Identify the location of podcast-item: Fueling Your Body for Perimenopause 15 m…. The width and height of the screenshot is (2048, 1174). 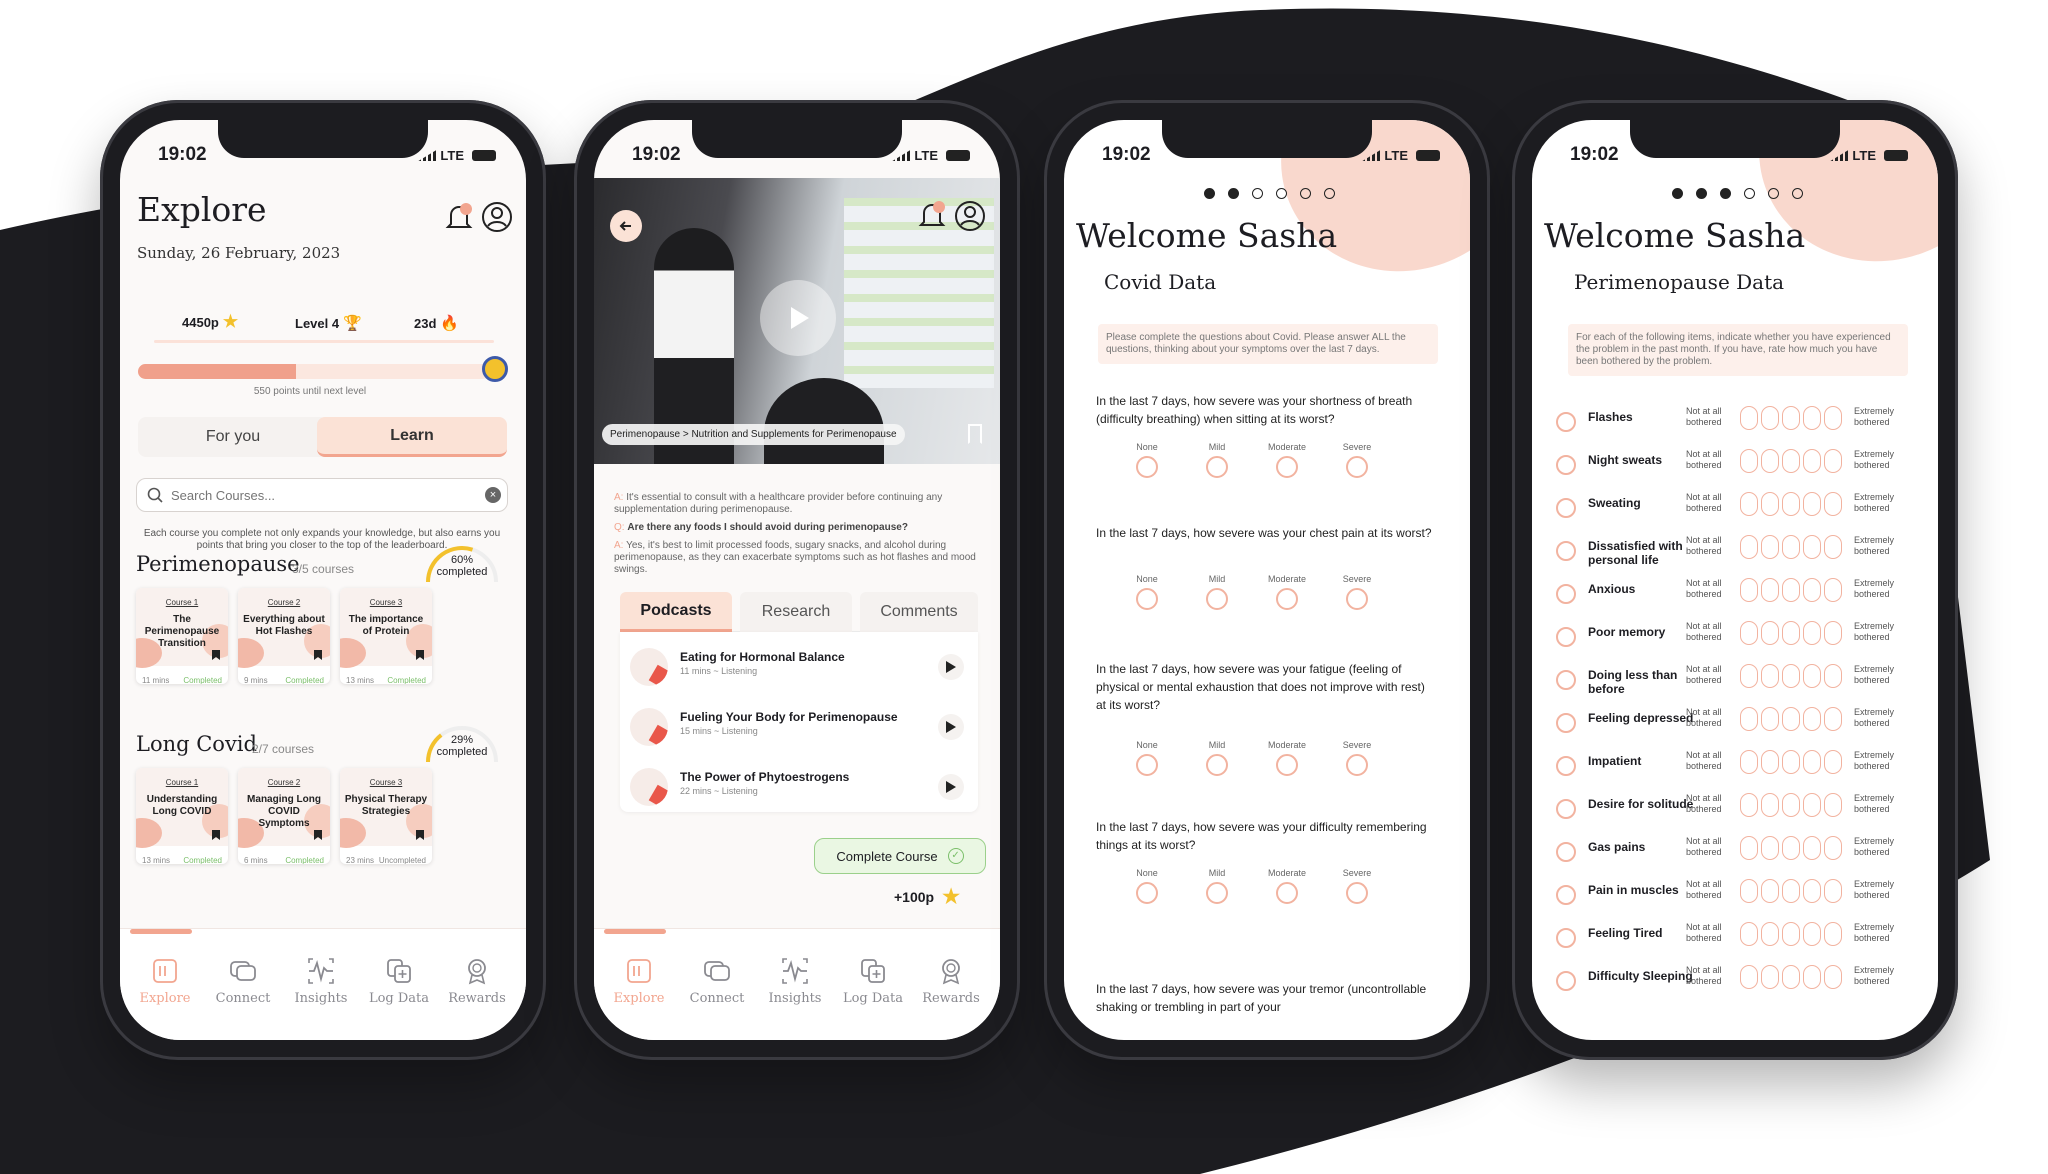
(799, 727).